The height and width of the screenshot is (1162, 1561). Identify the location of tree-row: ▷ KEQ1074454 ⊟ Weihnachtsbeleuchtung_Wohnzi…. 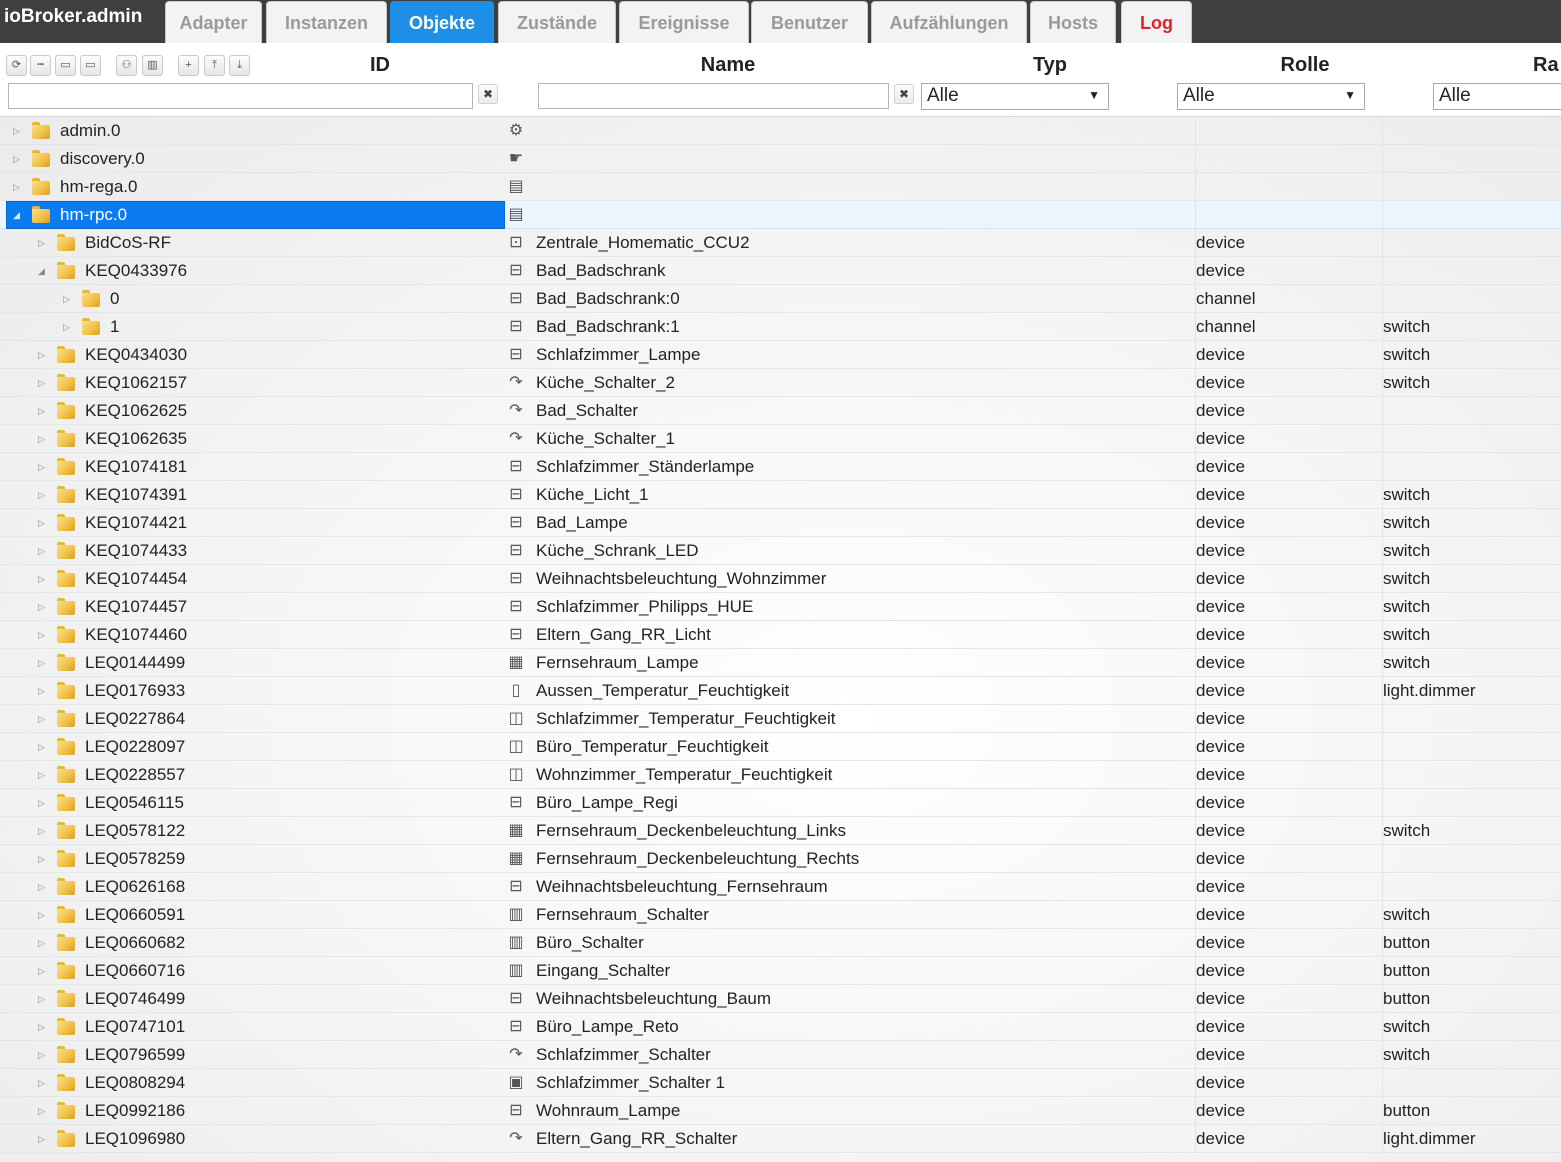
(780, 579).